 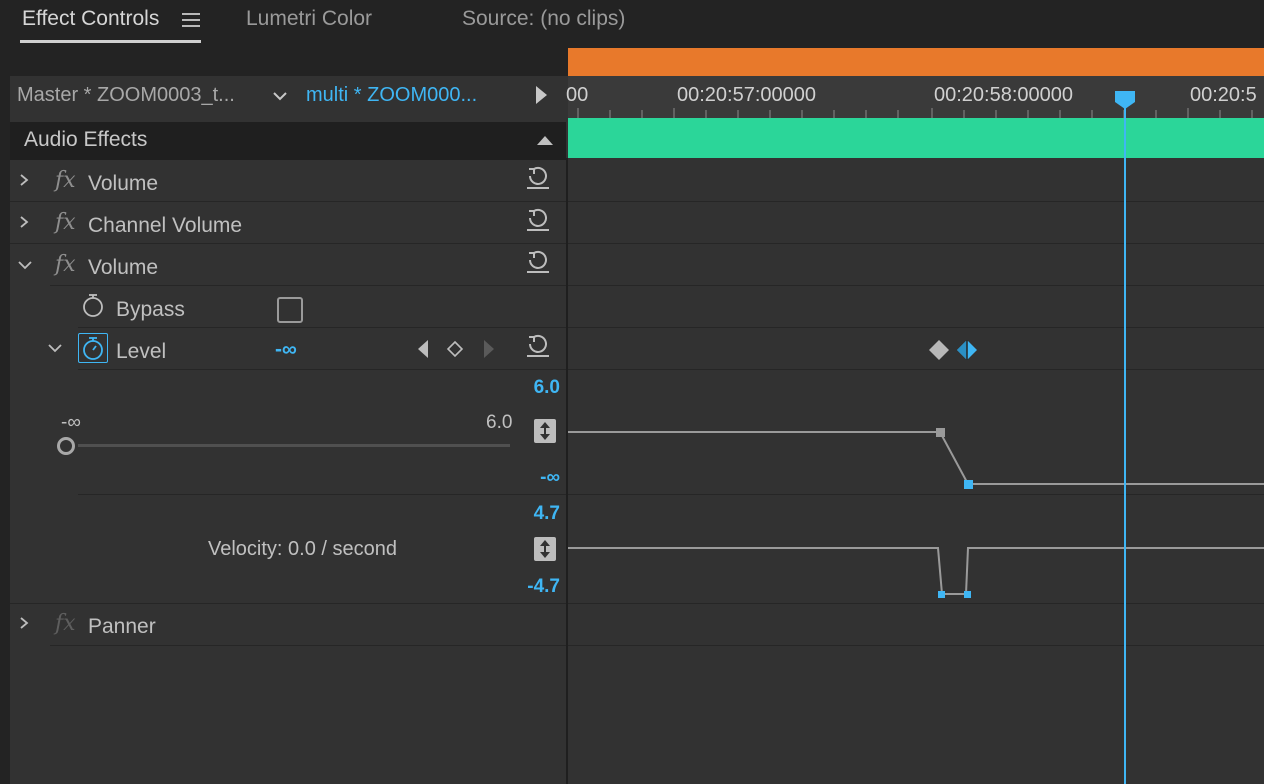 I want to click on next-keyframe-icon, so click(x=488, y=349).